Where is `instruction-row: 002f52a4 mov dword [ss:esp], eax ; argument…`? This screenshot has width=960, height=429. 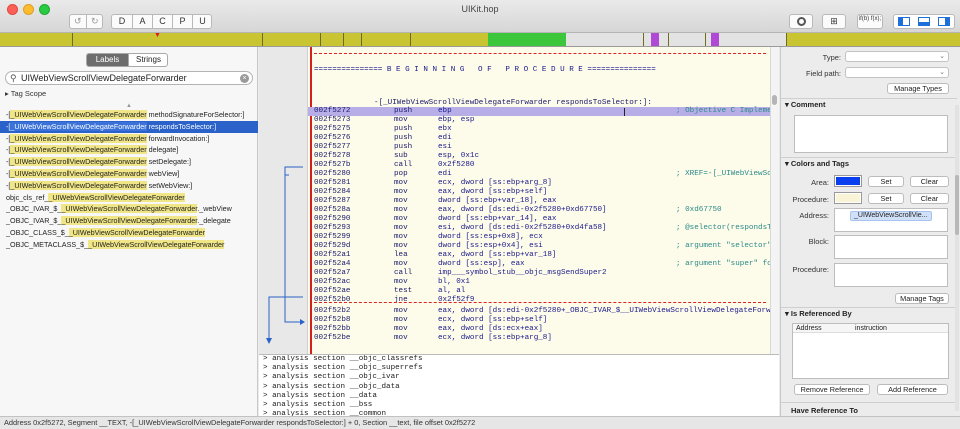
instruction-row: 002f52a4 mov dword [ss:esp], eax ; argument… is located at coordinates (542, 264).